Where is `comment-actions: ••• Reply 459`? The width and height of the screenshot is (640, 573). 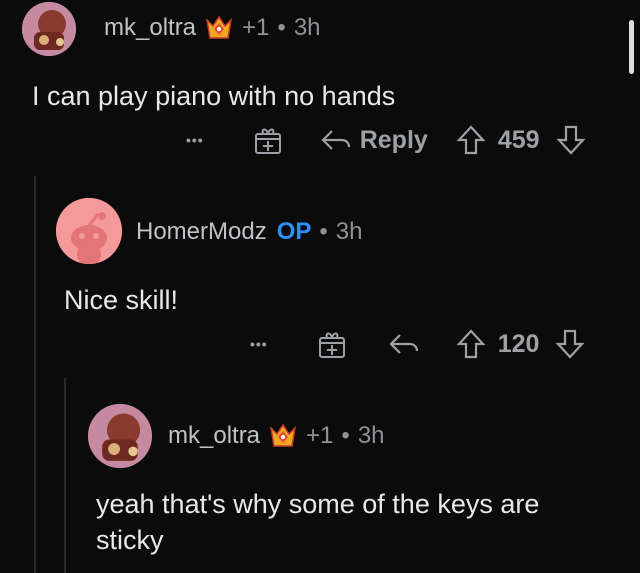
comment-actions: ••• Reply 459 is located at coordinates (386, 140).